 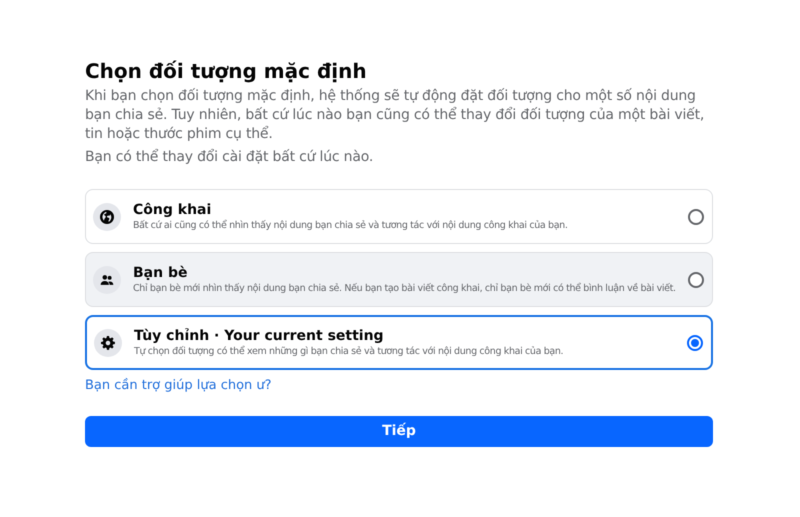 I want to click on page-title: Chọn đối tượng mặc định, so click(x=226, y=71).